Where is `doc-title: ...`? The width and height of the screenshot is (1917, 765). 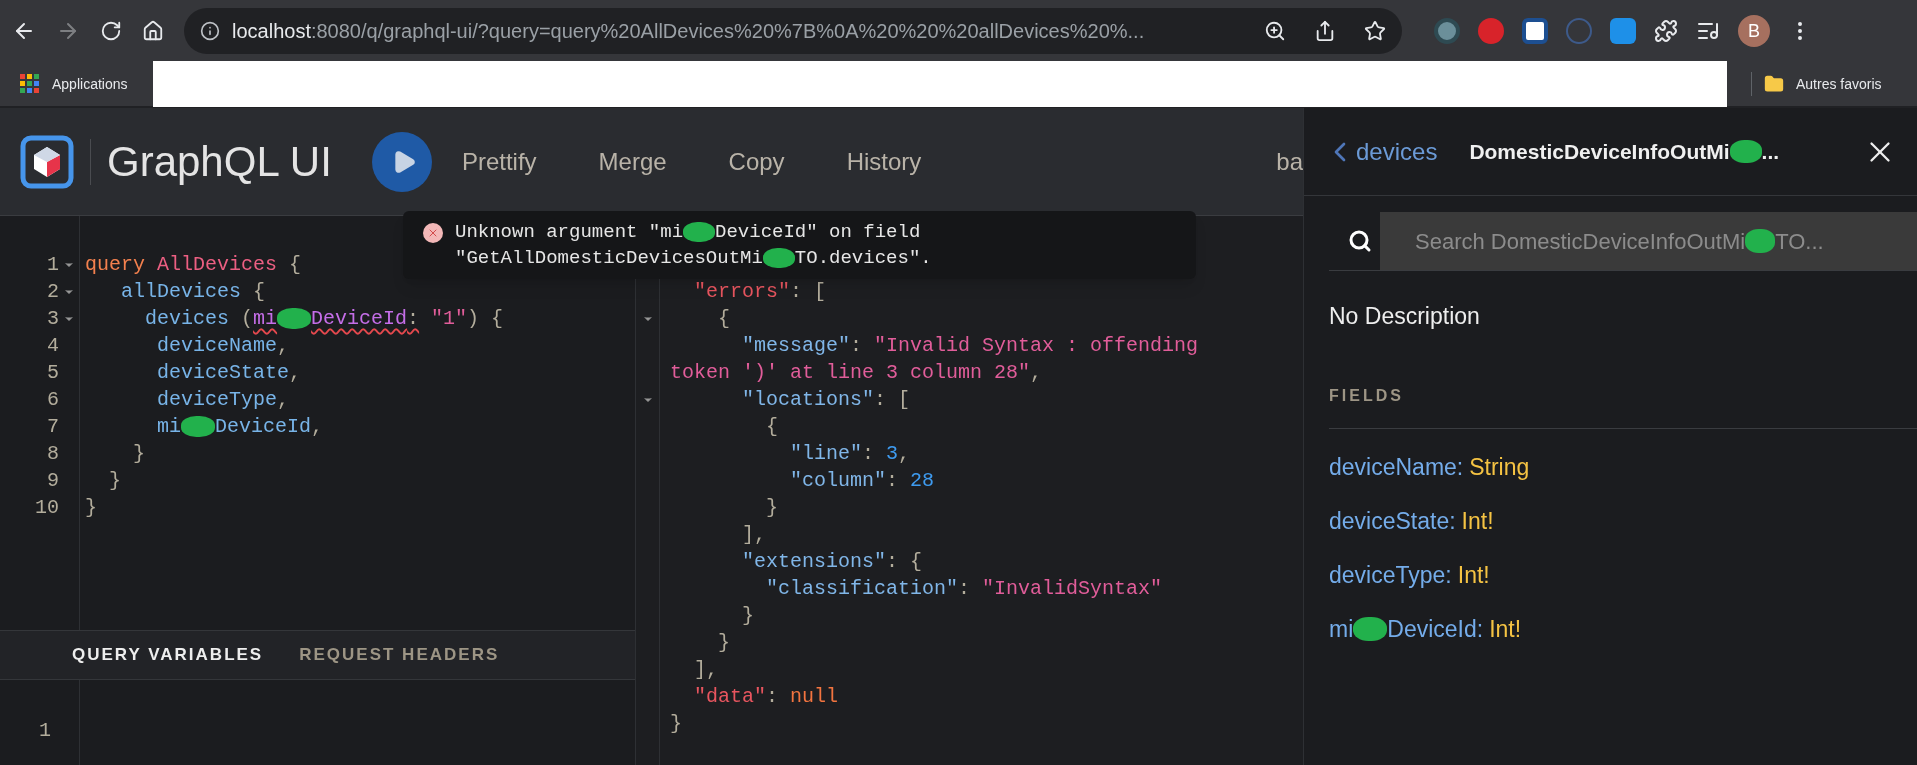
doc-title: ... is located at coordinates (1770, 151).